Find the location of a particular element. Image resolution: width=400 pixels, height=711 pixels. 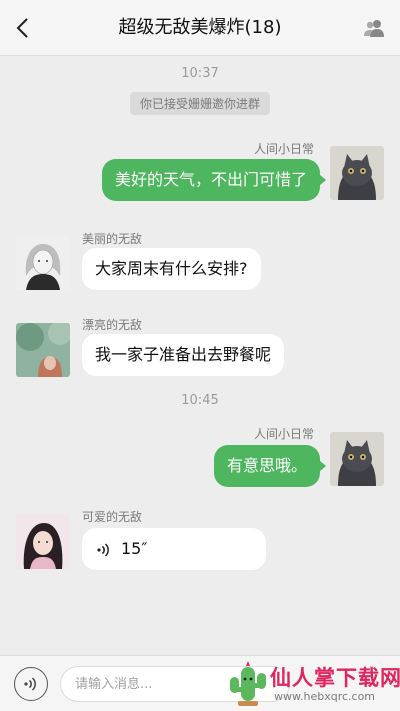

watermark-url: www.hebxqrc.com is located at coordinates (325, 696).